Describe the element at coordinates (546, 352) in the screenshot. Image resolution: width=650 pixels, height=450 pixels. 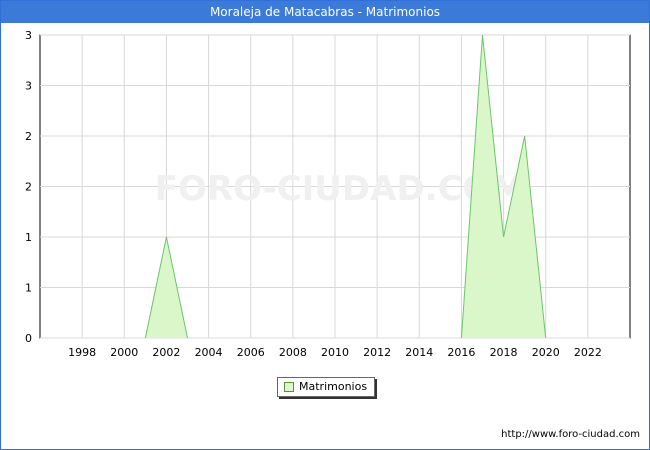
I see `x-tick-label: 2020` at that location.